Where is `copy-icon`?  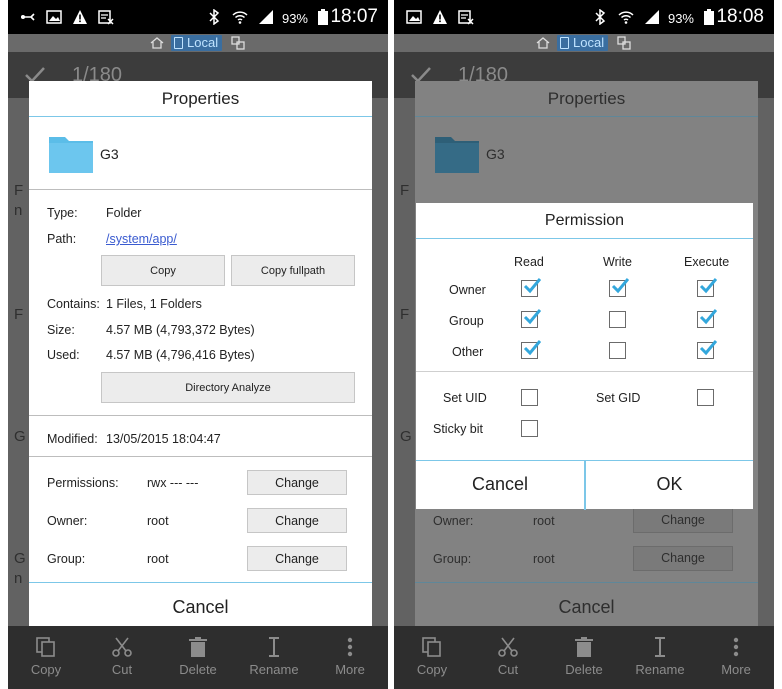 copy-icon is located at coordinates (431, 647).